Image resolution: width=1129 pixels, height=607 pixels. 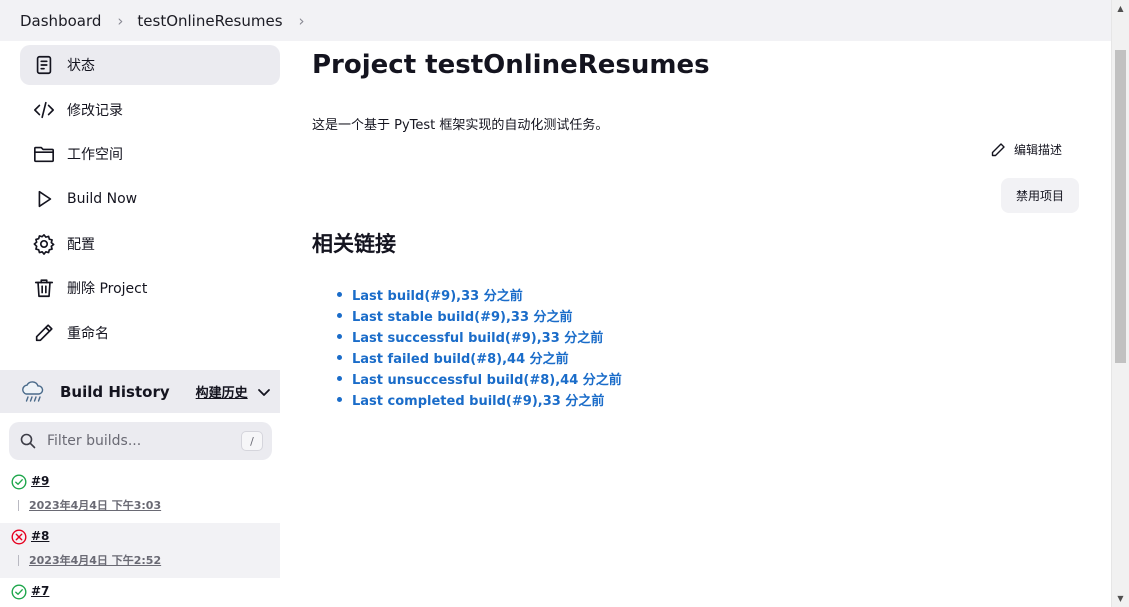 What do you see at coordinates (150, 65) in the screenshot?
I see `task-status: 状态` at bounding box center [150, 65].